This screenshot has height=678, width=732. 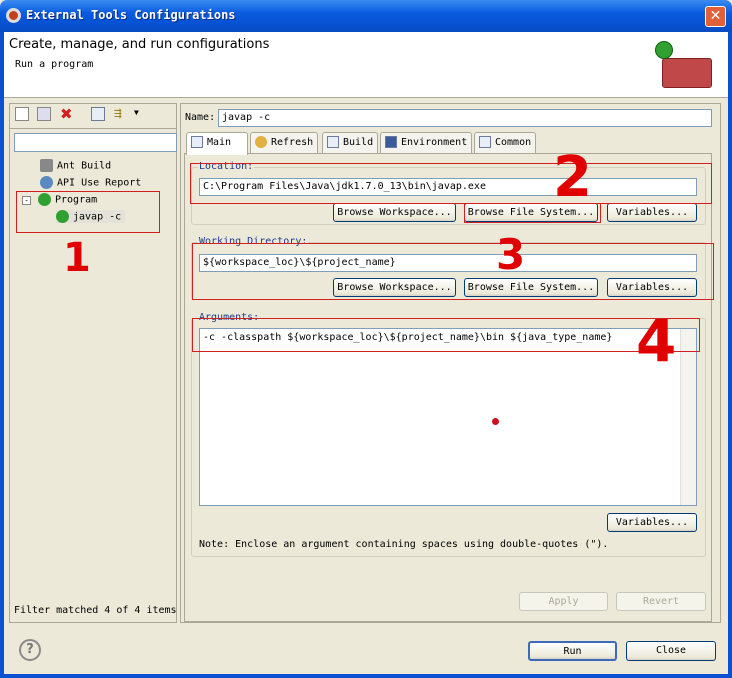 What do you see at coordinates (93, 128) in the screenshot?
I see `divider` at bounding box center [93, 128].